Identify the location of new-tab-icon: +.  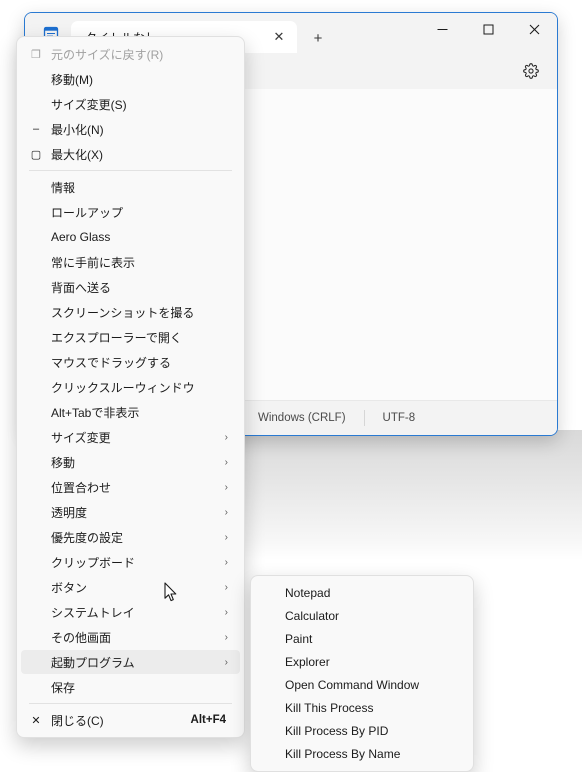
(318, 38).